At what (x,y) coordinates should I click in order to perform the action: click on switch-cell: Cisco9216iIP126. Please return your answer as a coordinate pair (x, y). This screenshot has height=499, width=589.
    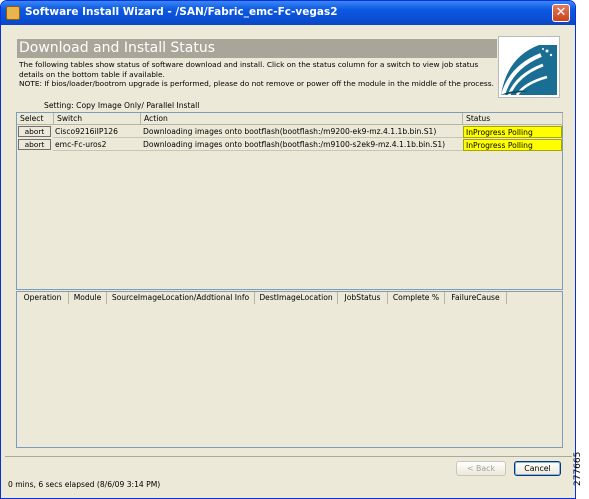
    Looking at the image, I should click on (97, 132).